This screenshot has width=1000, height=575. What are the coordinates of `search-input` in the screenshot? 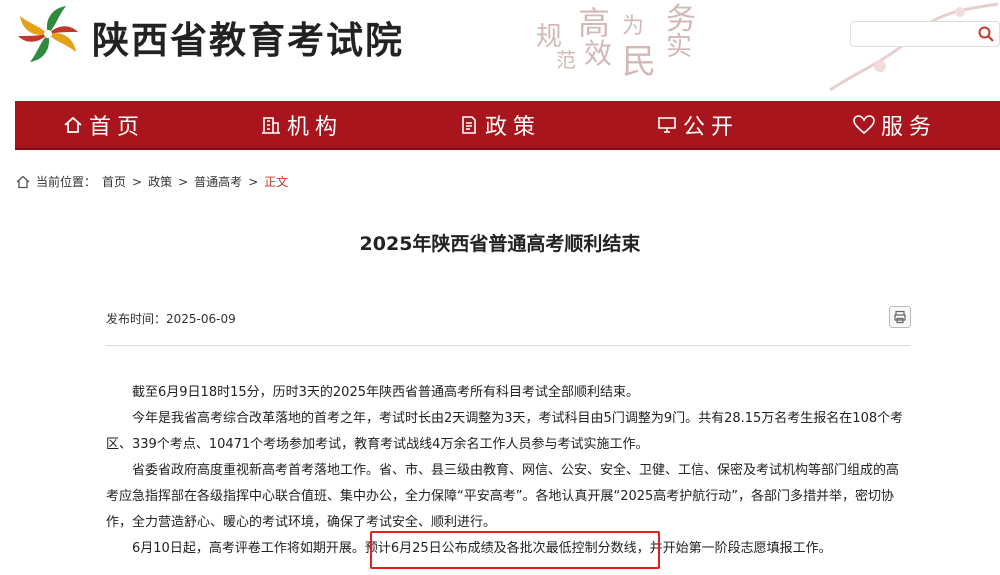 It's located at (914, 34).